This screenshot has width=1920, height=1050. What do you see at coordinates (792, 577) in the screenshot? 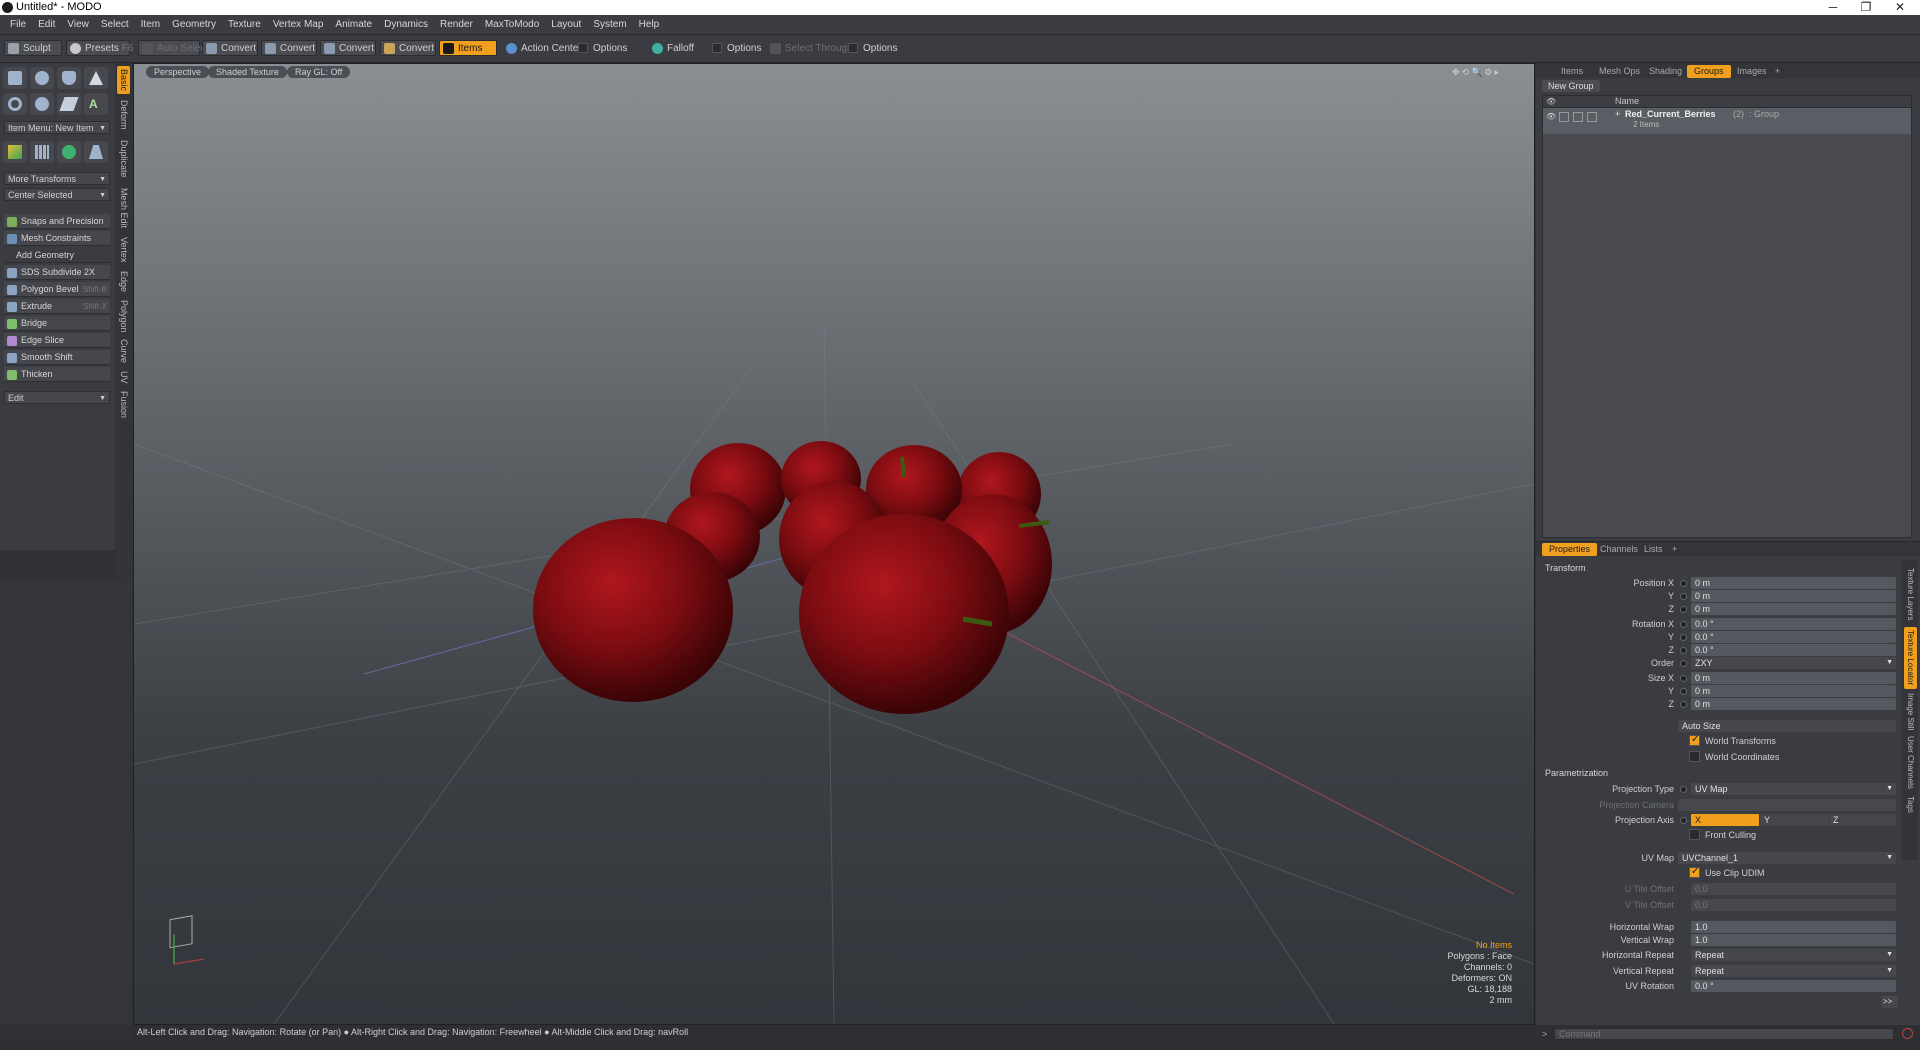
I see `berry-group` at bounding box center [792, 577].